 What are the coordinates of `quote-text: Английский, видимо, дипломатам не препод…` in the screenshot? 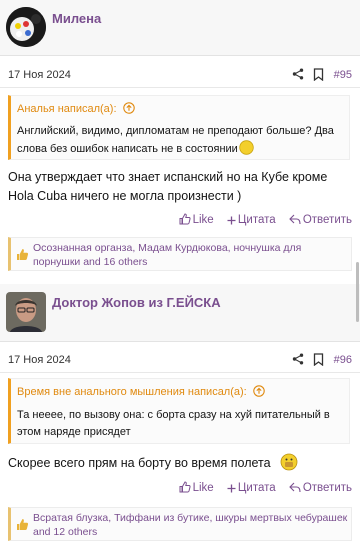 It's located at (182, 140).